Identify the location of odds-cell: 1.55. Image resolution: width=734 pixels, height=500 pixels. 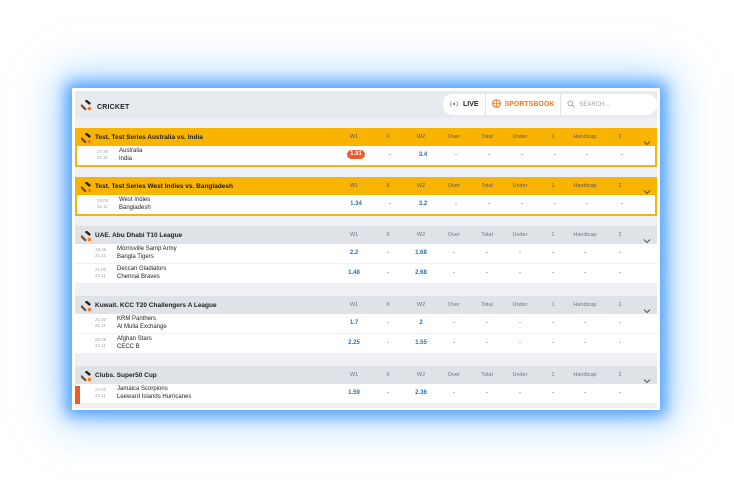
(421, 343).